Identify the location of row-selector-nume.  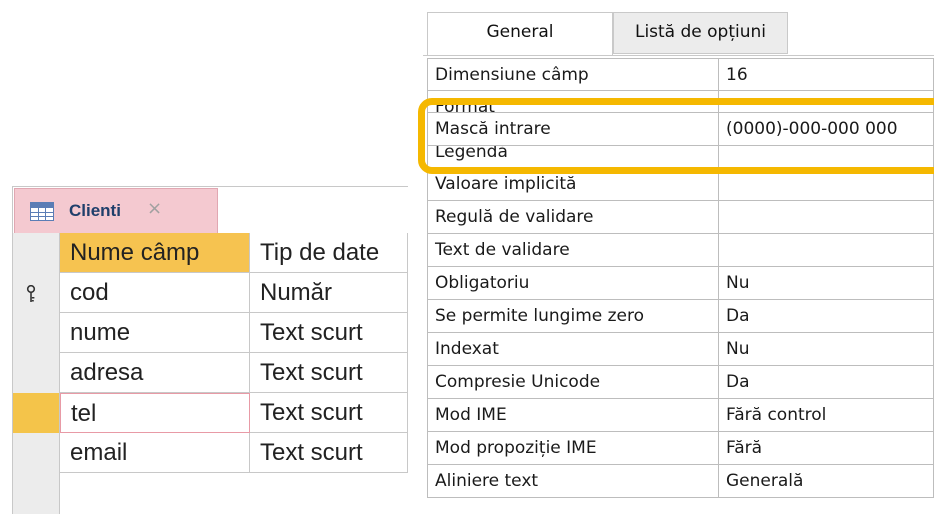
(36, 333).